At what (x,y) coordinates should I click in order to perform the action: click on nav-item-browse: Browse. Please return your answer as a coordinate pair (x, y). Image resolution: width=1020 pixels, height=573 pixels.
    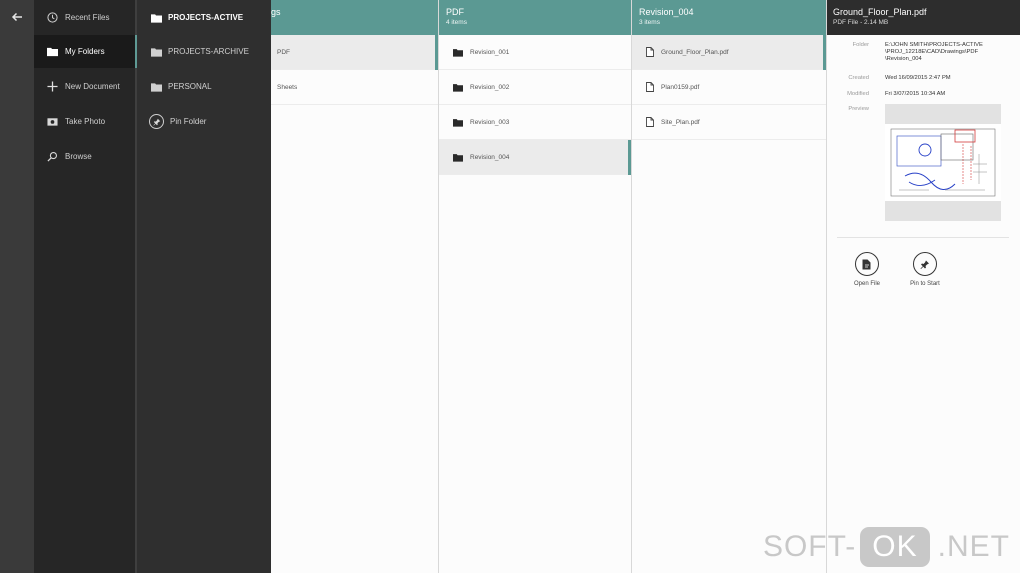
    Looking at the image, I should click on (84, 156).